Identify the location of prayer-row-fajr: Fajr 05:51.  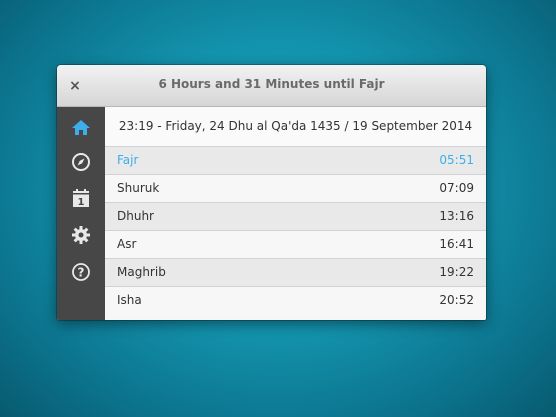
(295, 161).